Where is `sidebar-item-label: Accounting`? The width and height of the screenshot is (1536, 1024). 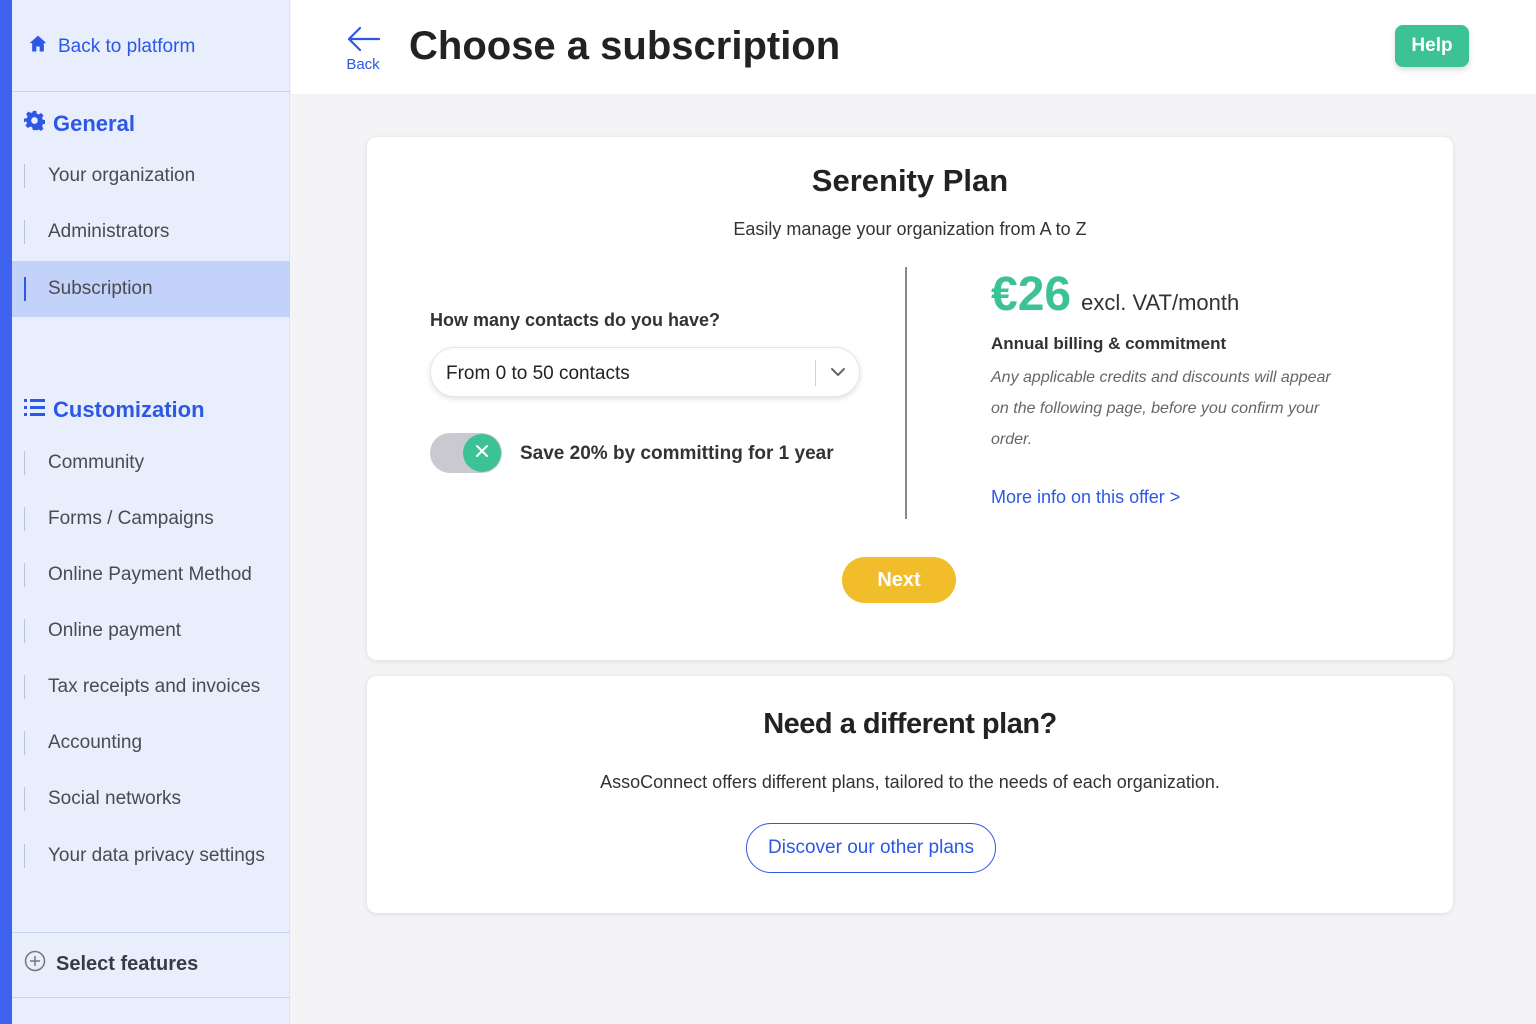 sidebar-item-label: Accounting is located at coordinates (95, 742).